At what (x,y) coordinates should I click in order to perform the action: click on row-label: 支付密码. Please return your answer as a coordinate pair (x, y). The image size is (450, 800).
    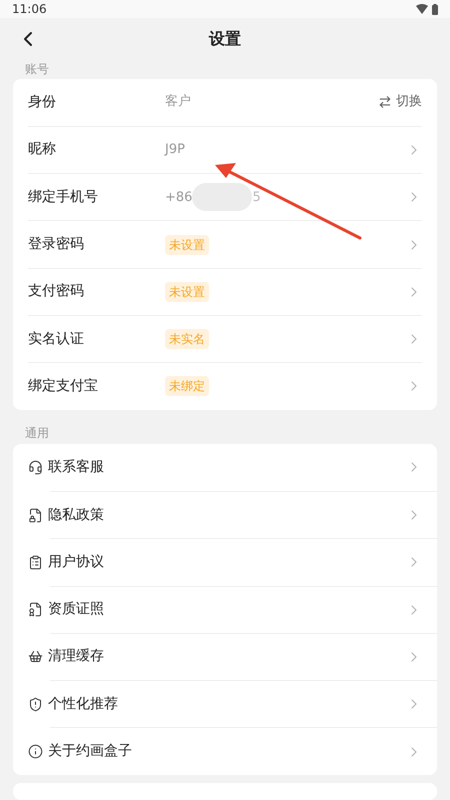
    Looking at the image, I should click on (56, 292).